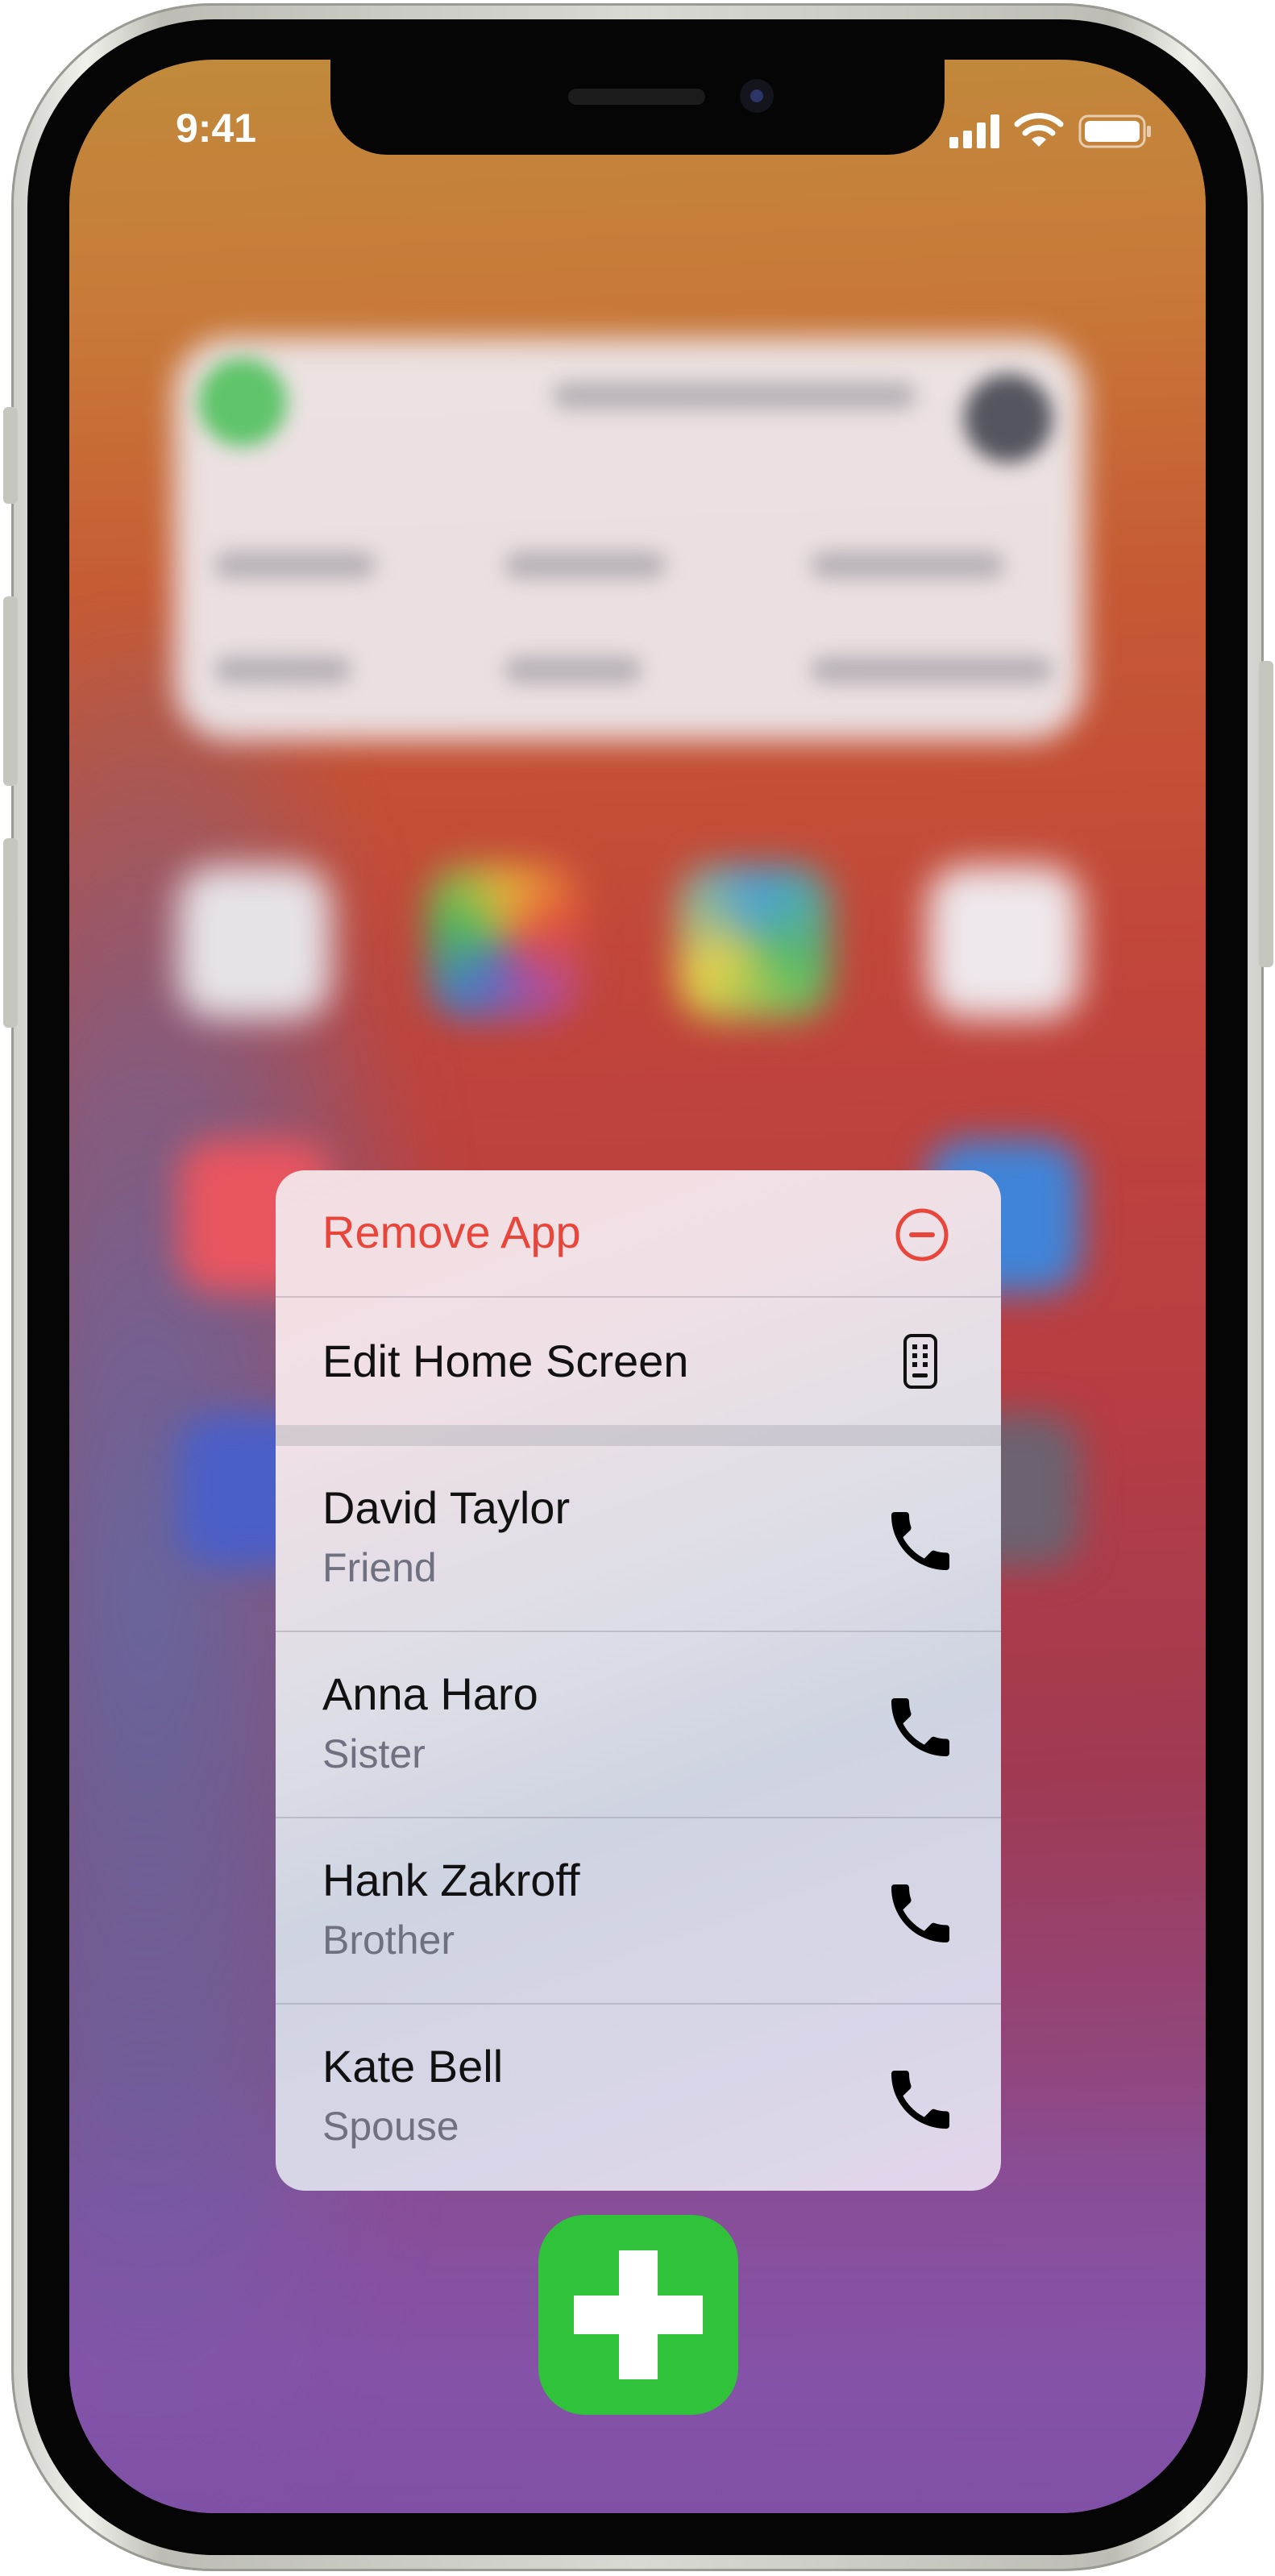 The height and width of the screenshot is (2576, 1275). What do you see at coordinates (757, 96) in the screenshot?
I see `front-camera` at bounding box center [757, 96].